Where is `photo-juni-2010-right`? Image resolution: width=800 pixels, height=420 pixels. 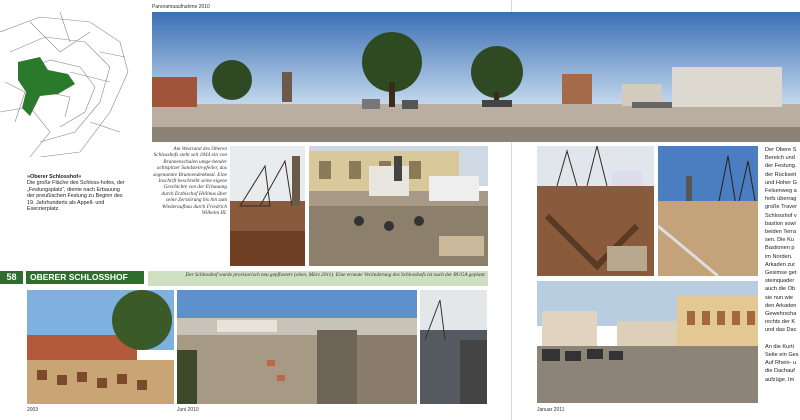 photo-juni-2010-right is located at coordinates (453, 347).